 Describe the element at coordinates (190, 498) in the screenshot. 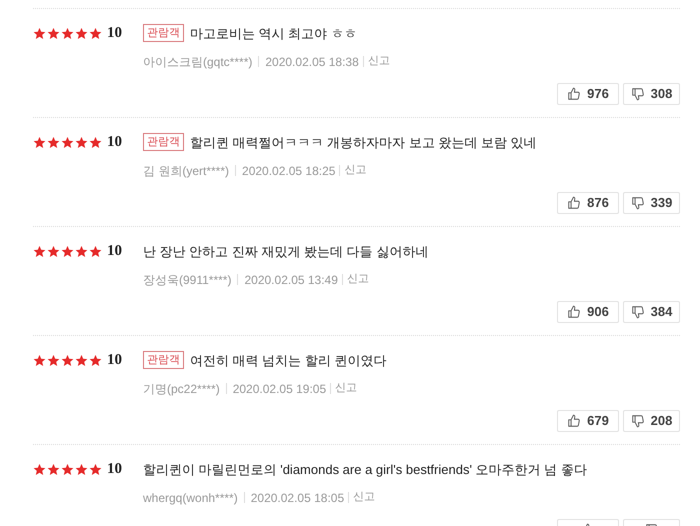

I see `author-name: whergq(wonh****)` at that location.